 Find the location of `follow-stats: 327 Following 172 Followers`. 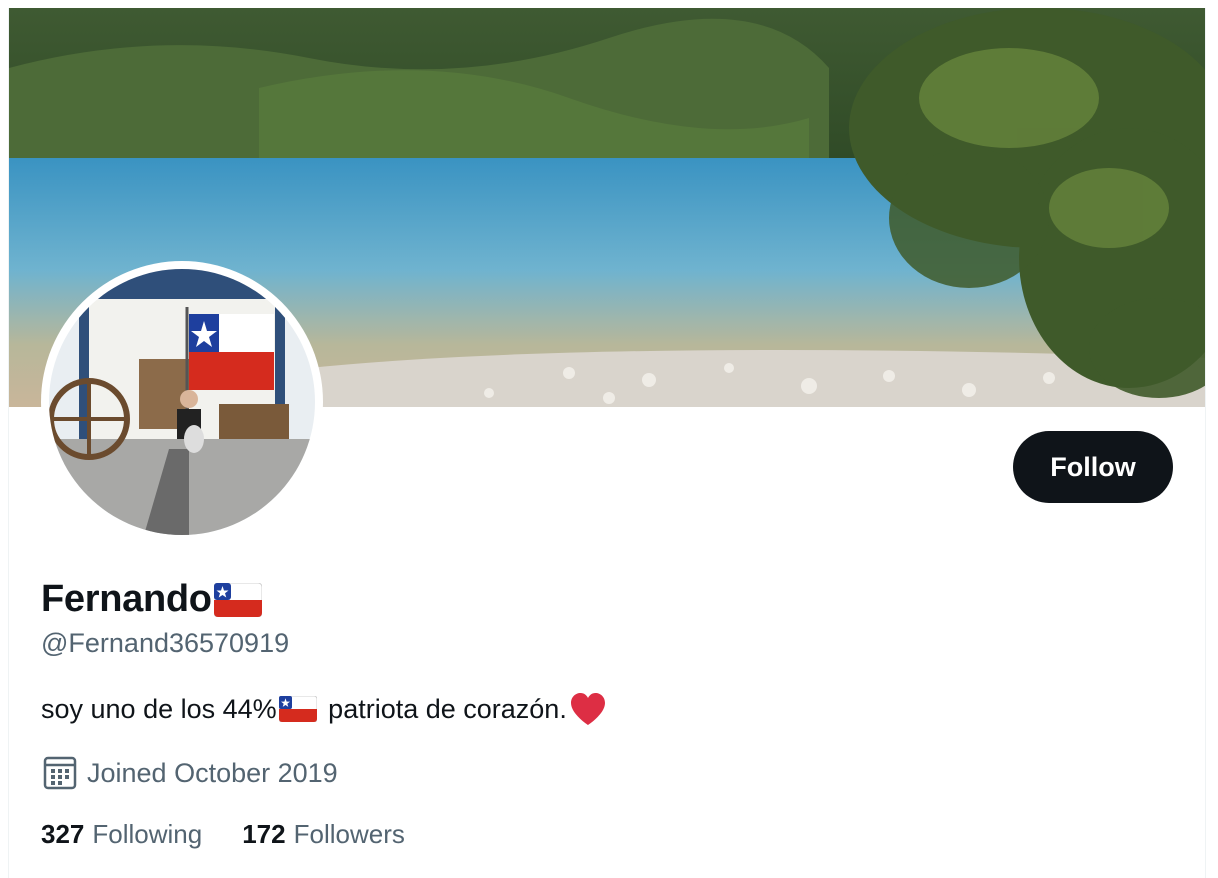

follow-stats: 327 Following 172 Followers is located at coordinates (243, 834).